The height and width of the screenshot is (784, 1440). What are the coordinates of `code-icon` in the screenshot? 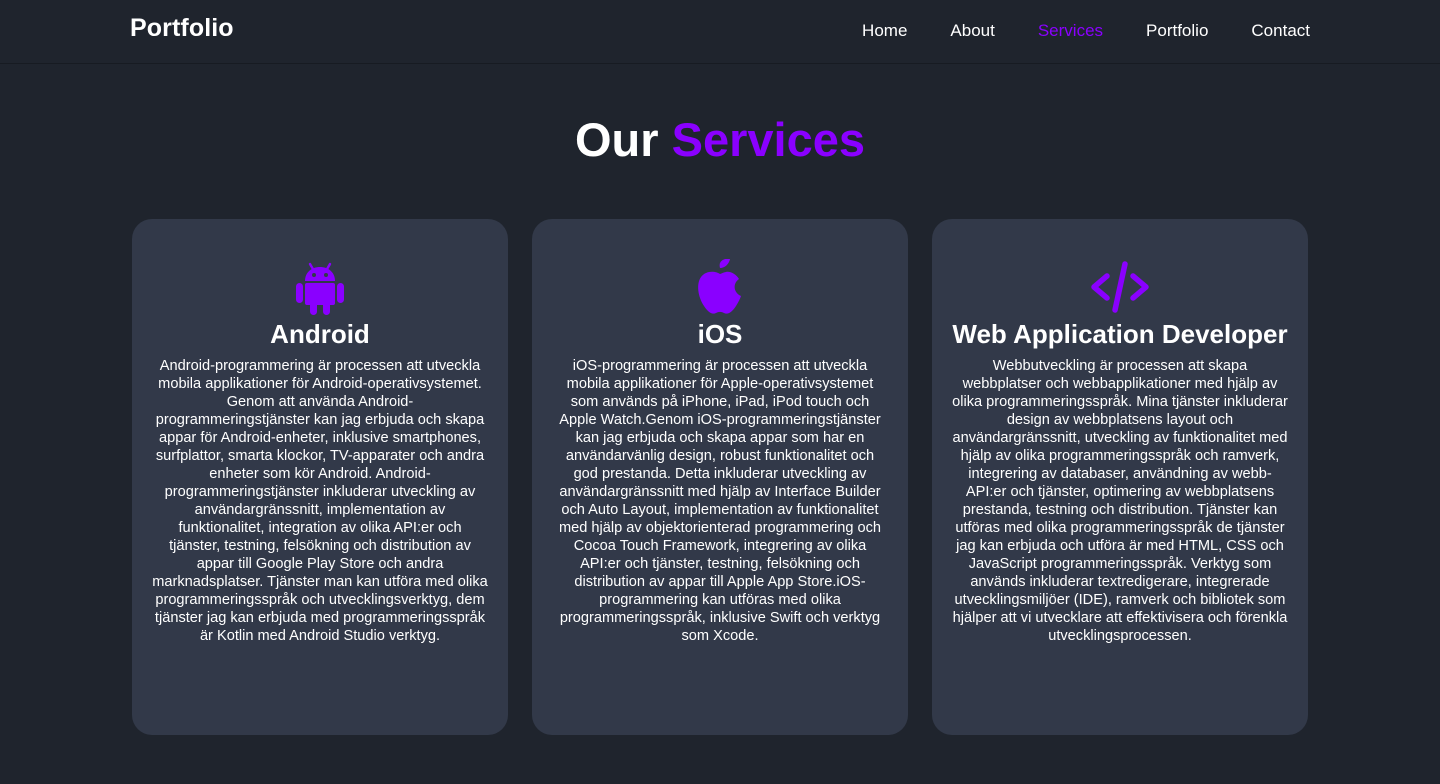 It's located at (1120, 284).